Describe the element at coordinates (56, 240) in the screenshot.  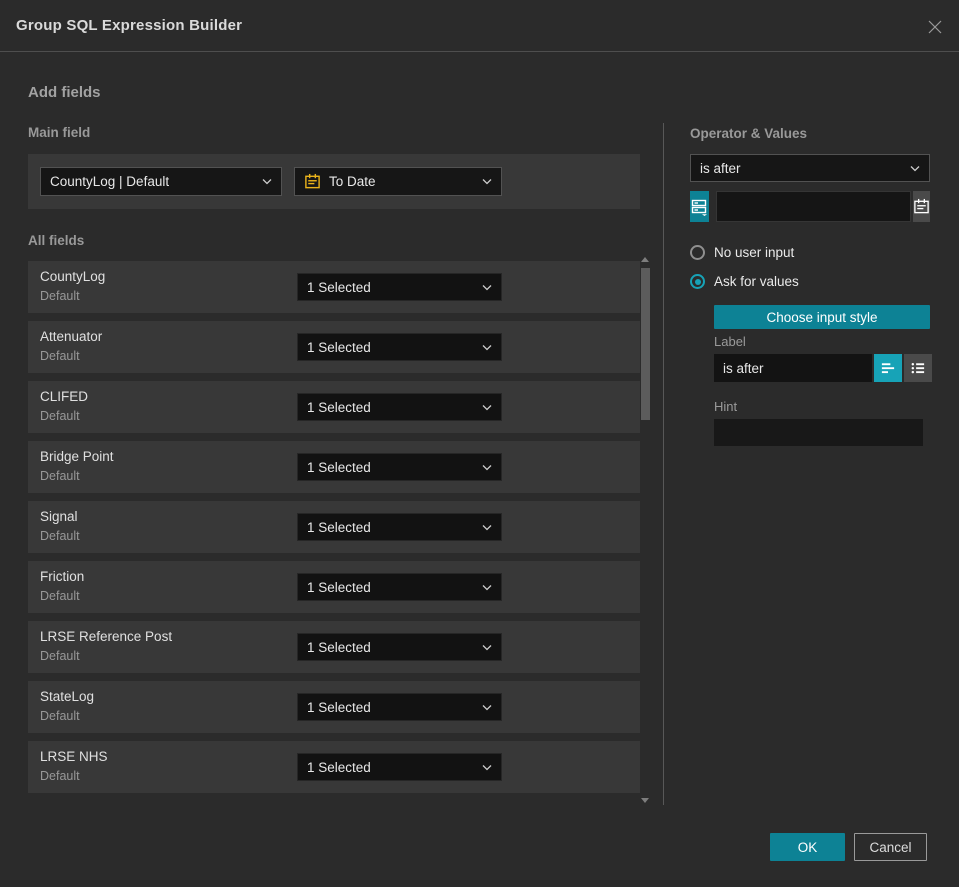
I see `all-fields-heading: All fields` at that location.